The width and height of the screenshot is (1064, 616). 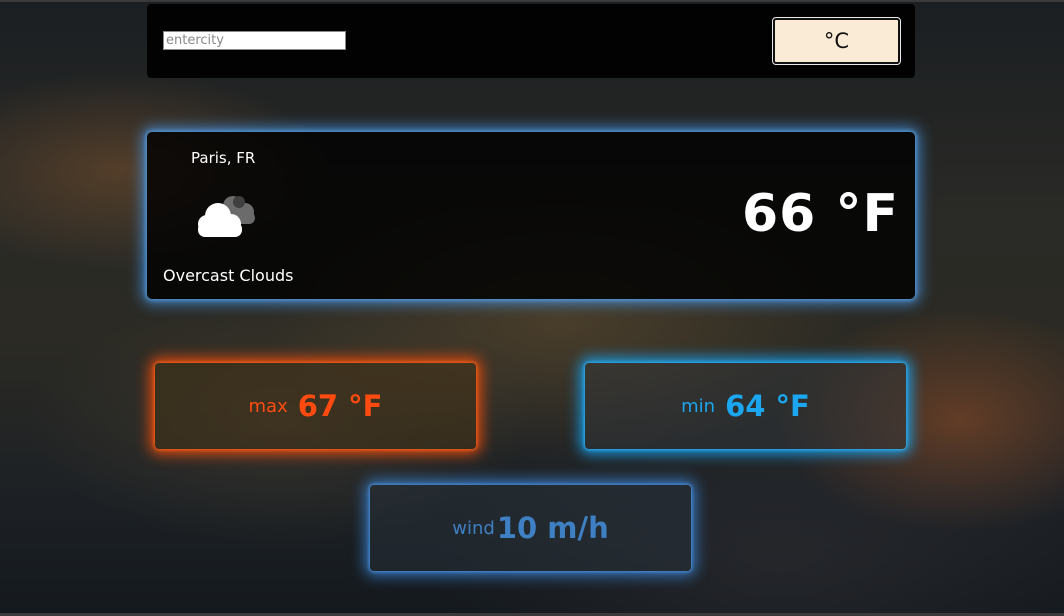 I want to click on overcast-clouds-icon, so click(x=226, y=216).